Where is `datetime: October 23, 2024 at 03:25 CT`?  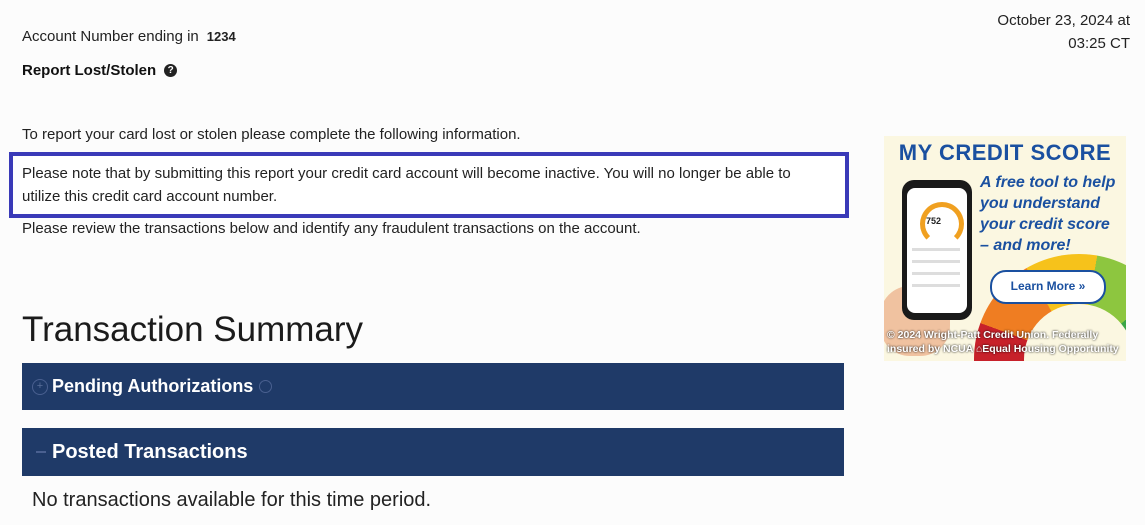 datetime: October 23, 2024 at 03:25 CT is located at coordinates (1030, 32).